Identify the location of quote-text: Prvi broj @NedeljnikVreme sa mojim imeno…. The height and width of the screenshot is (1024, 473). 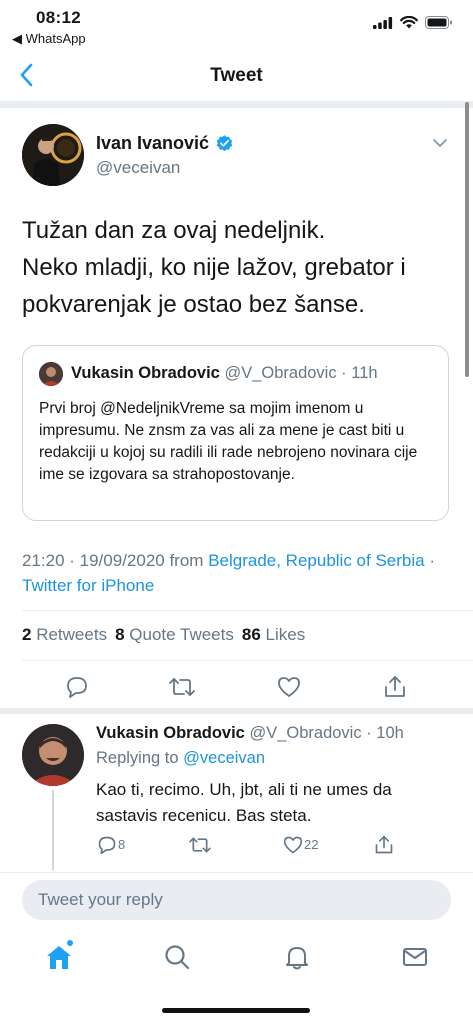
(228, 441).